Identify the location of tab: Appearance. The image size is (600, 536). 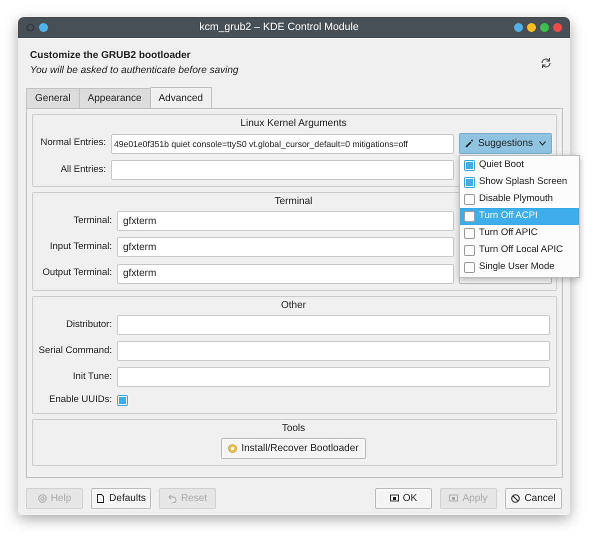
(114, 98).